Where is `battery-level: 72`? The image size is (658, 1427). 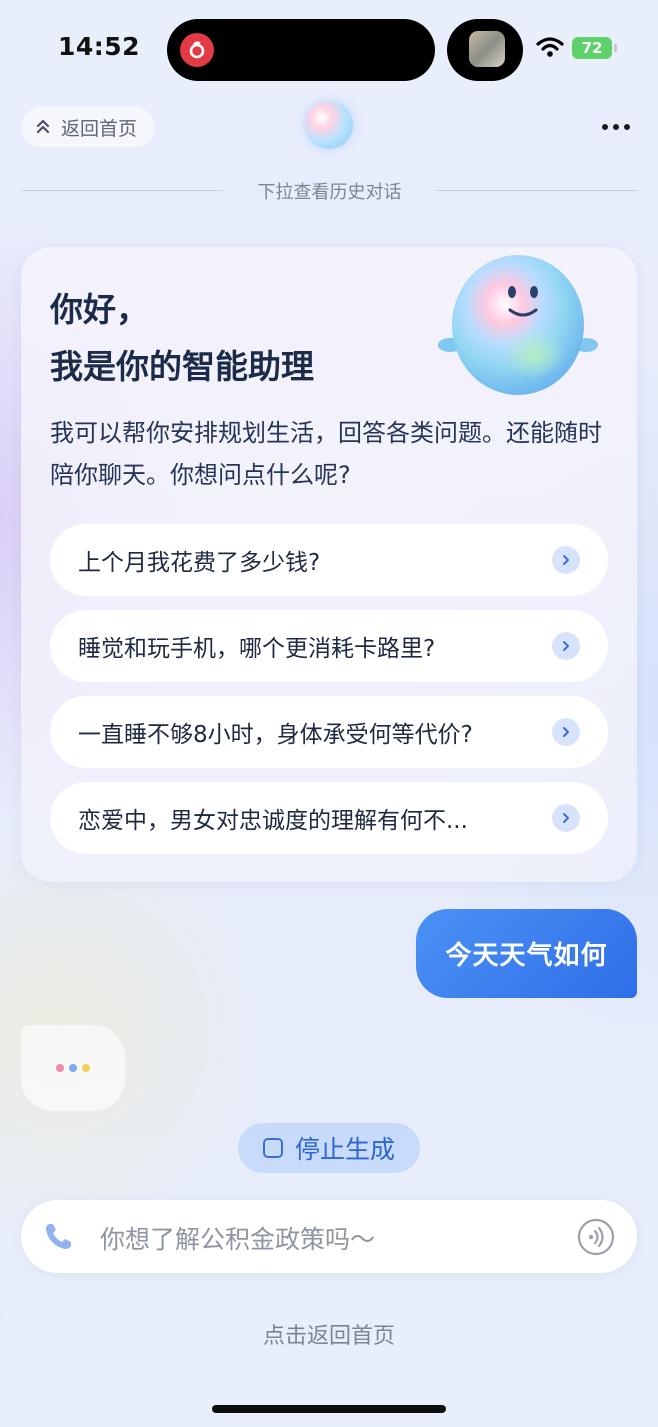
battery-level: 72 is located at coordinates (592, 48).